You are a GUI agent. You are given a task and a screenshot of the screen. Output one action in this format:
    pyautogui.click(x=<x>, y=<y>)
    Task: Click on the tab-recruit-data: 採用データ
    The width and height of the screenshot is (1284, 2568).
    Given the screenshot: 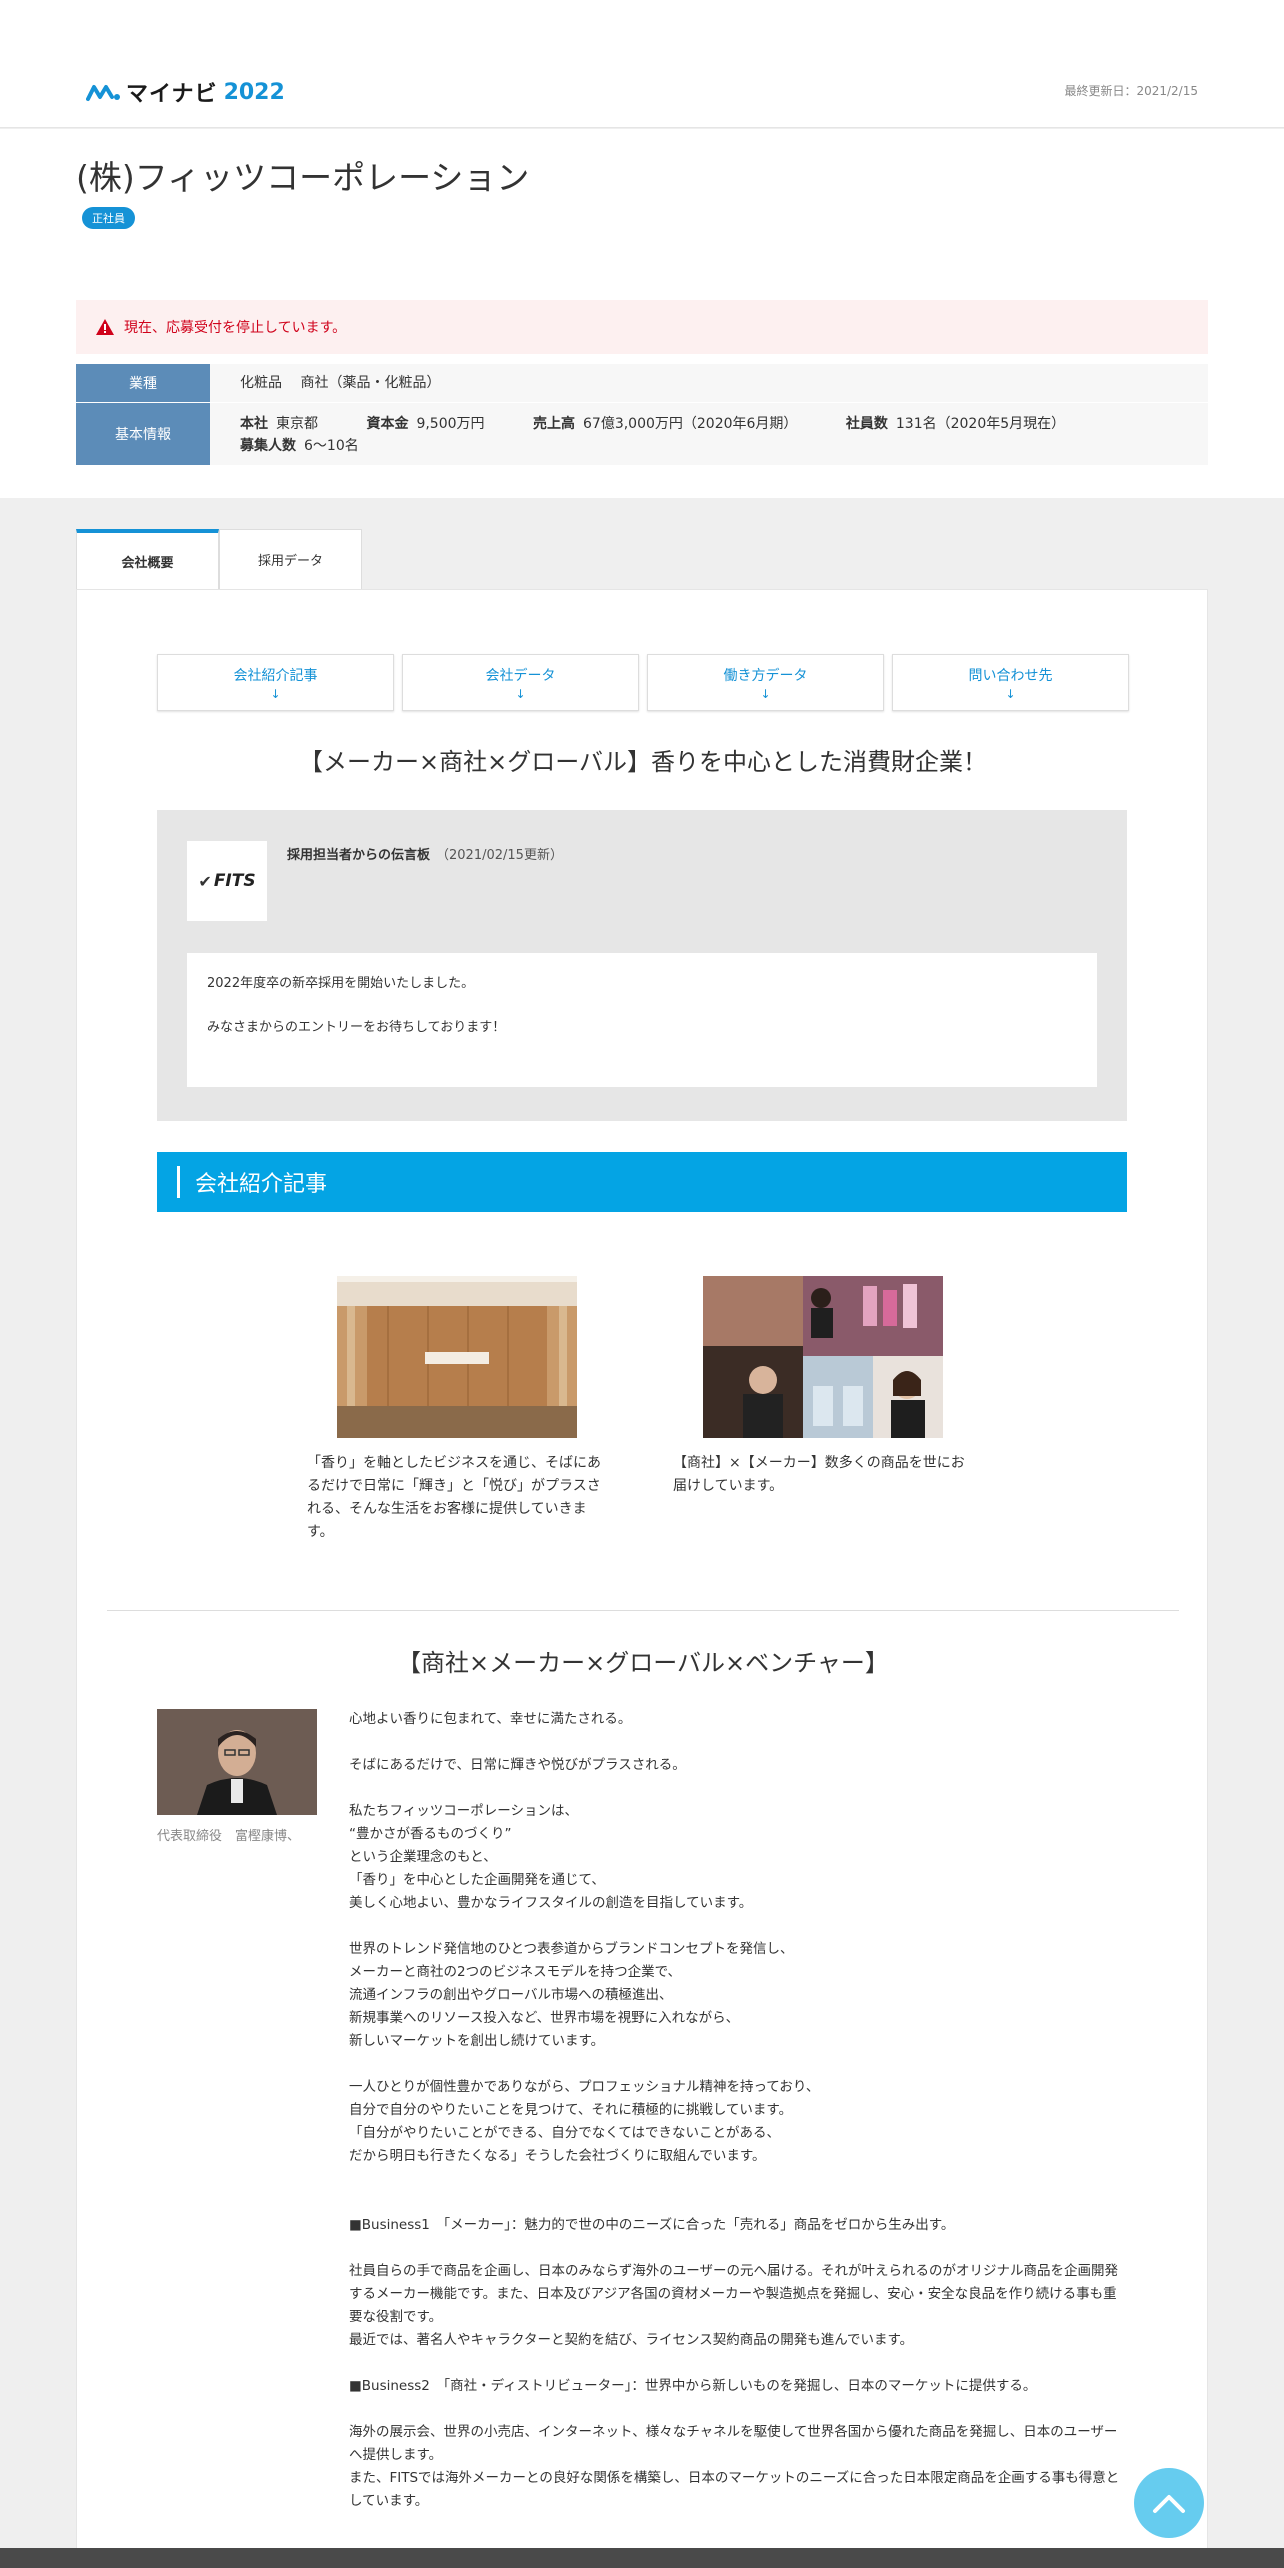 What is the action you would take?
    pyautogui.click(x=290, y=559)
    